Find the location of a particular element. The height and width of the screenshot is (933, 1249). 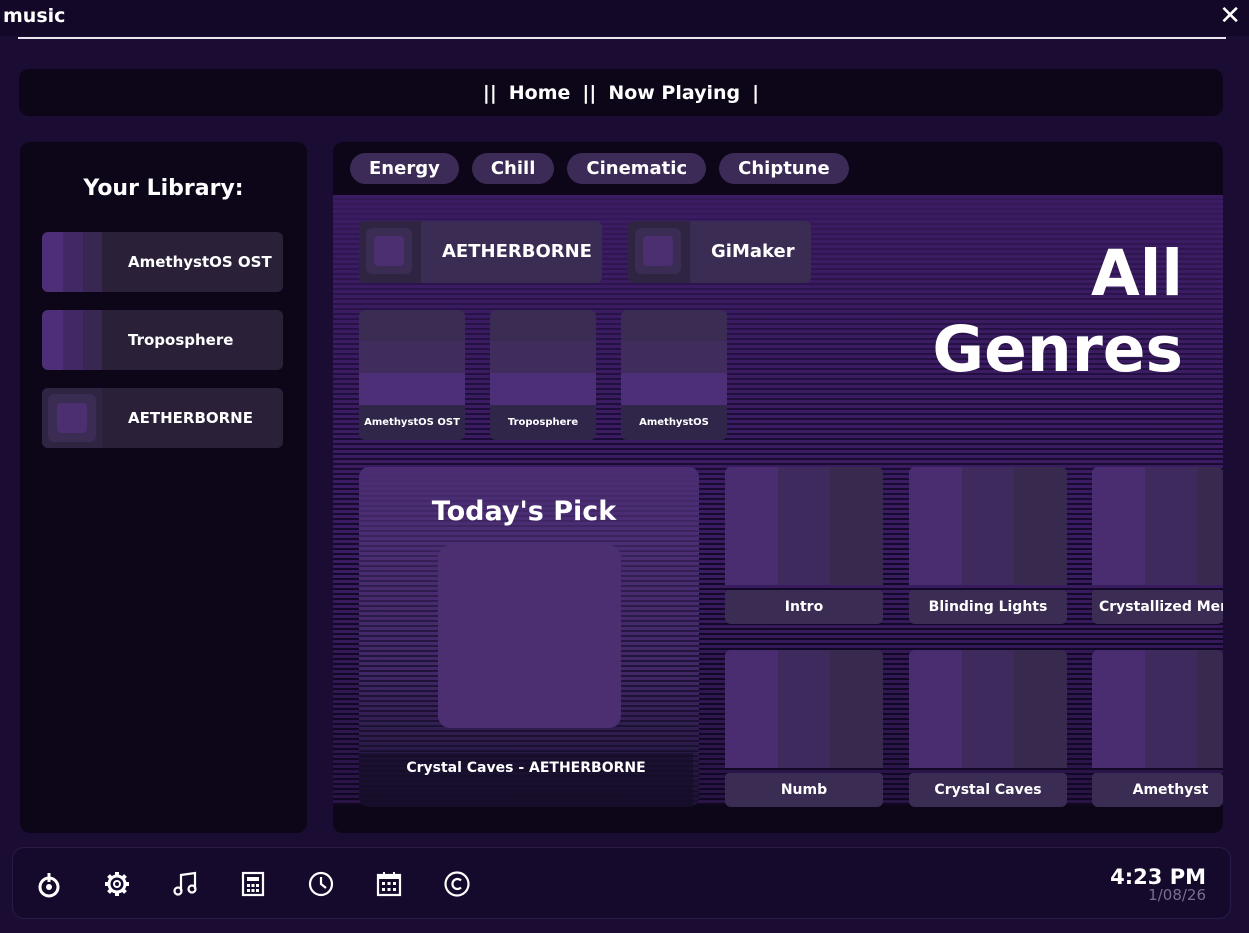

track-card-crystal-caves: Crystal Caves is located at coordinates (988, 728).